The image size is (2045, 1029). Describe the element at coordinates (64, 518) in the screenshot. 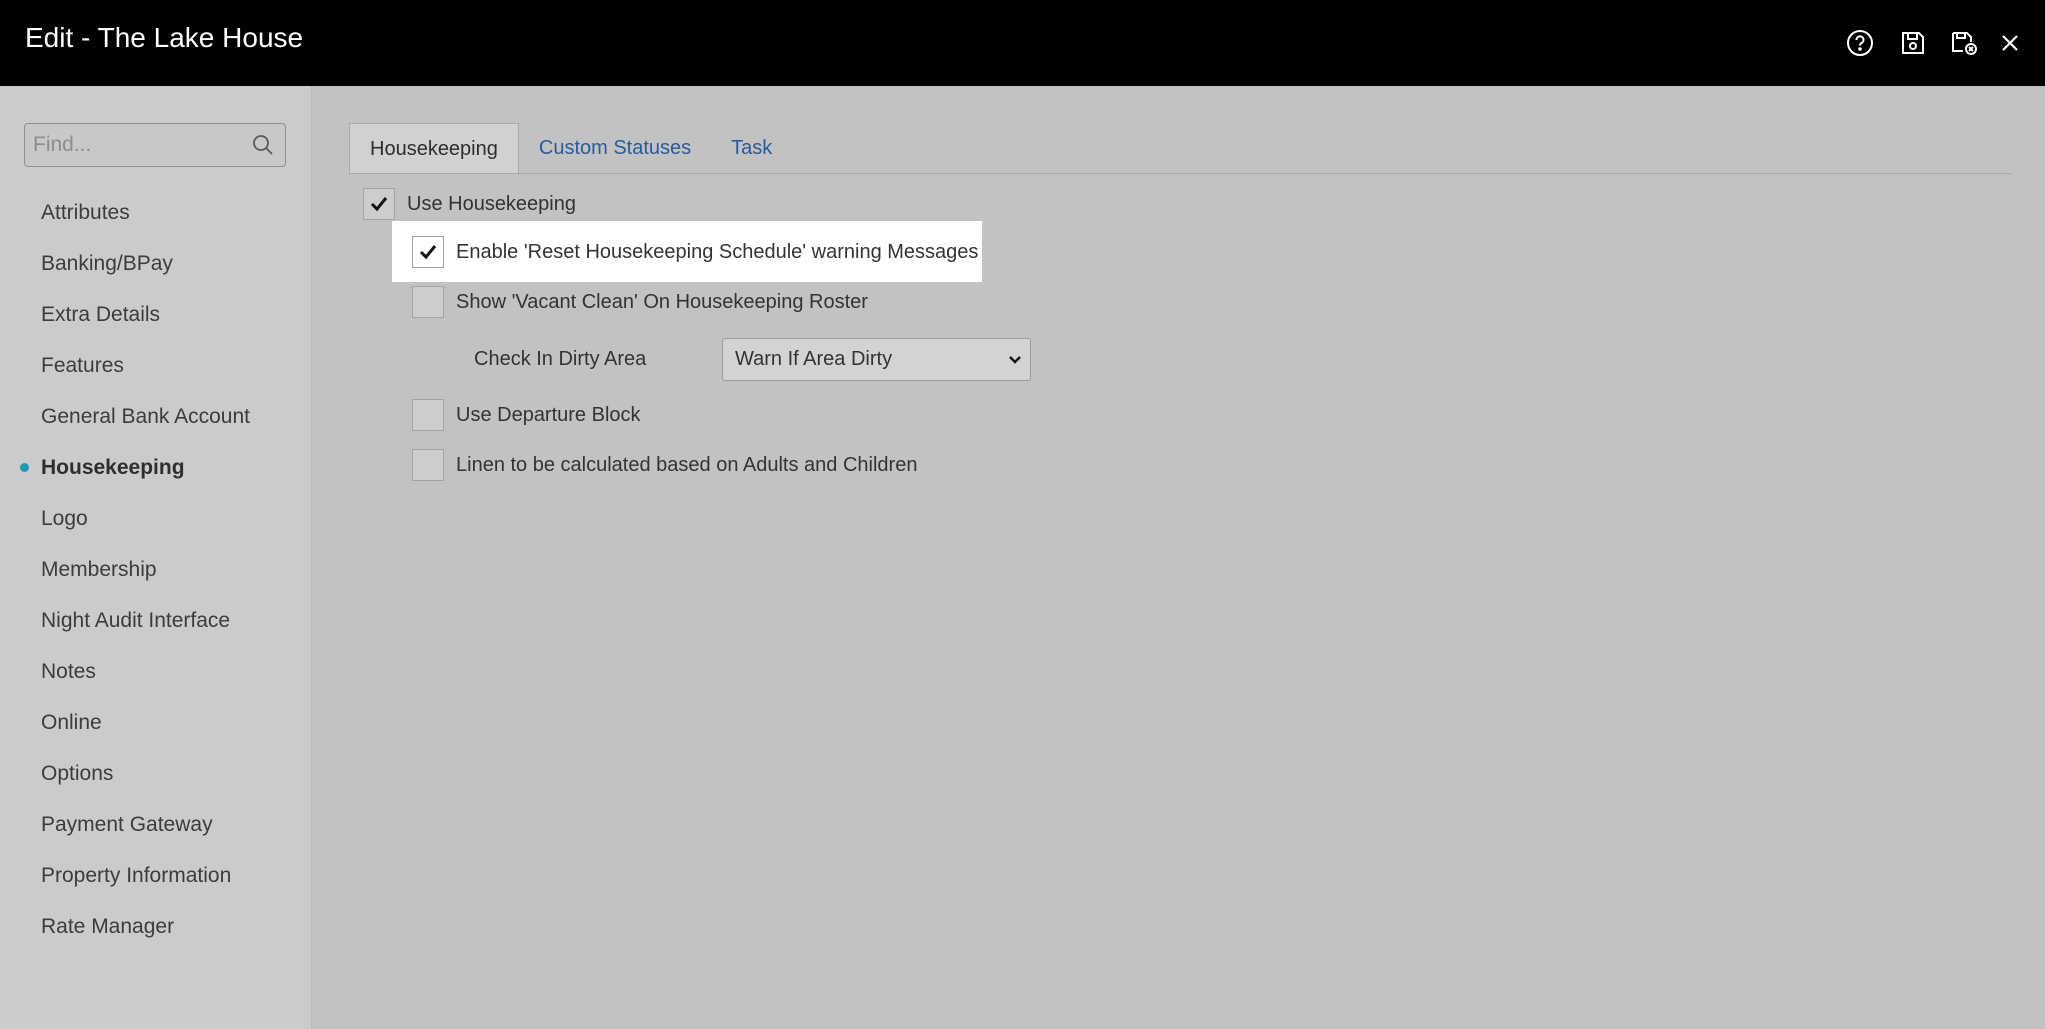

I see `sidebar-item-label: Logo` at that location.